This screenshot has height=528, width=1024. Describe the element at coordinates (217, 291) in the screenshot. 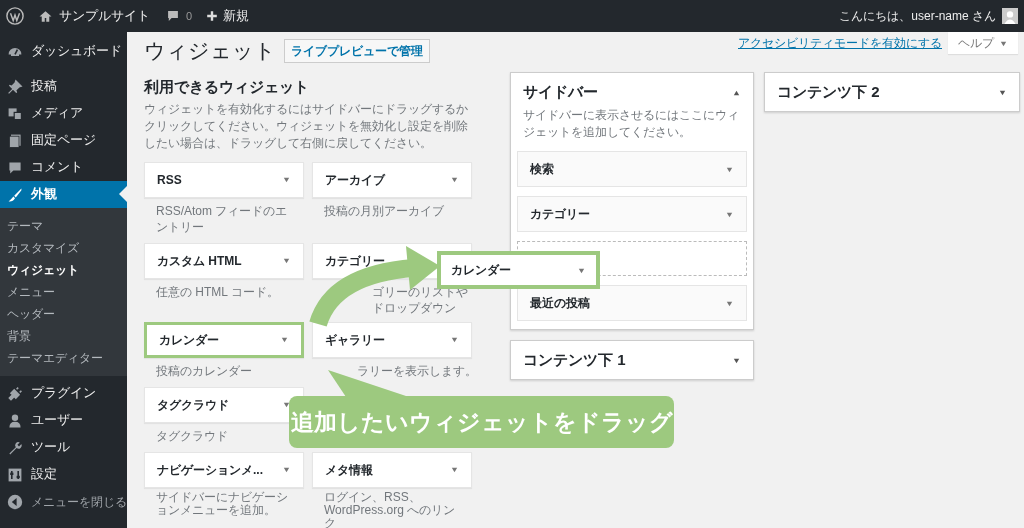

I see `widget-description: 任意の HTML コード。` at that location.